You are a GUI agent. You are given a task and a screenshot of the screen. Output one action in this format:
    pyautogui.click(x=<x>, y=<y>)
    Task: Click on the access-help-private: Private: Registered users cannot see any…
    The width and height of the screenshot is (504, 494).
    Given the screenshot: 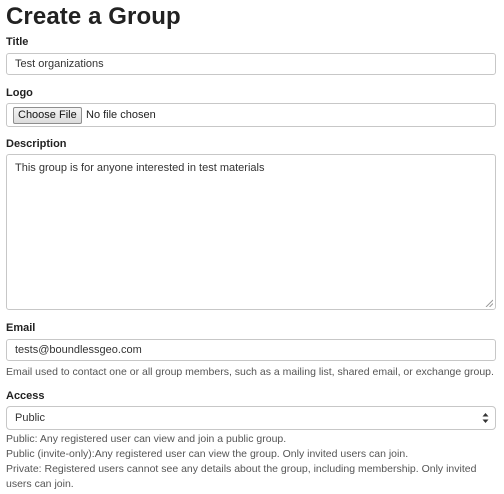 What is the action you would take?
    pyautogui.click(x=241, y=476)
    